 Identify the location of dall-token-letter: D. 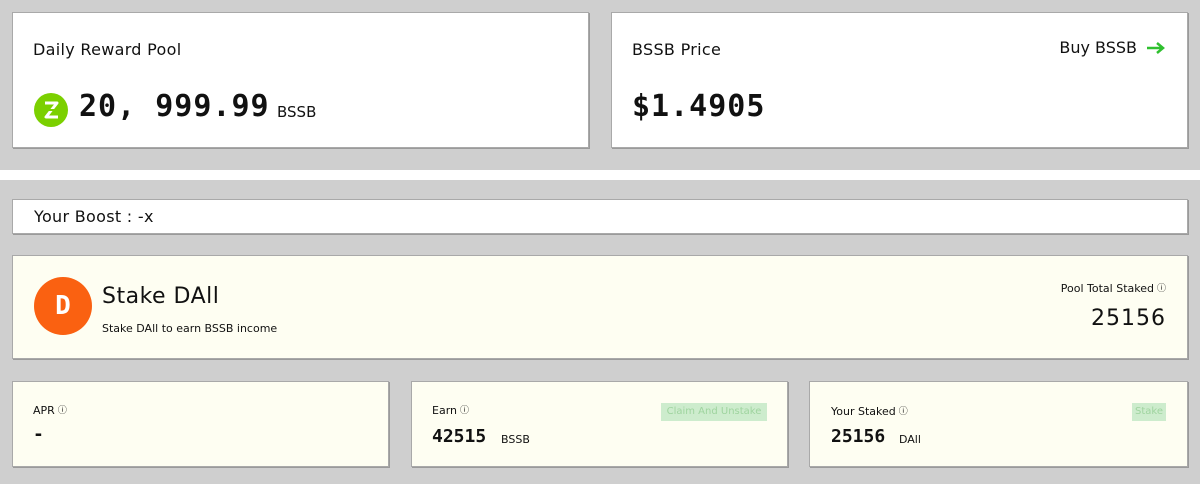
(63, 306).